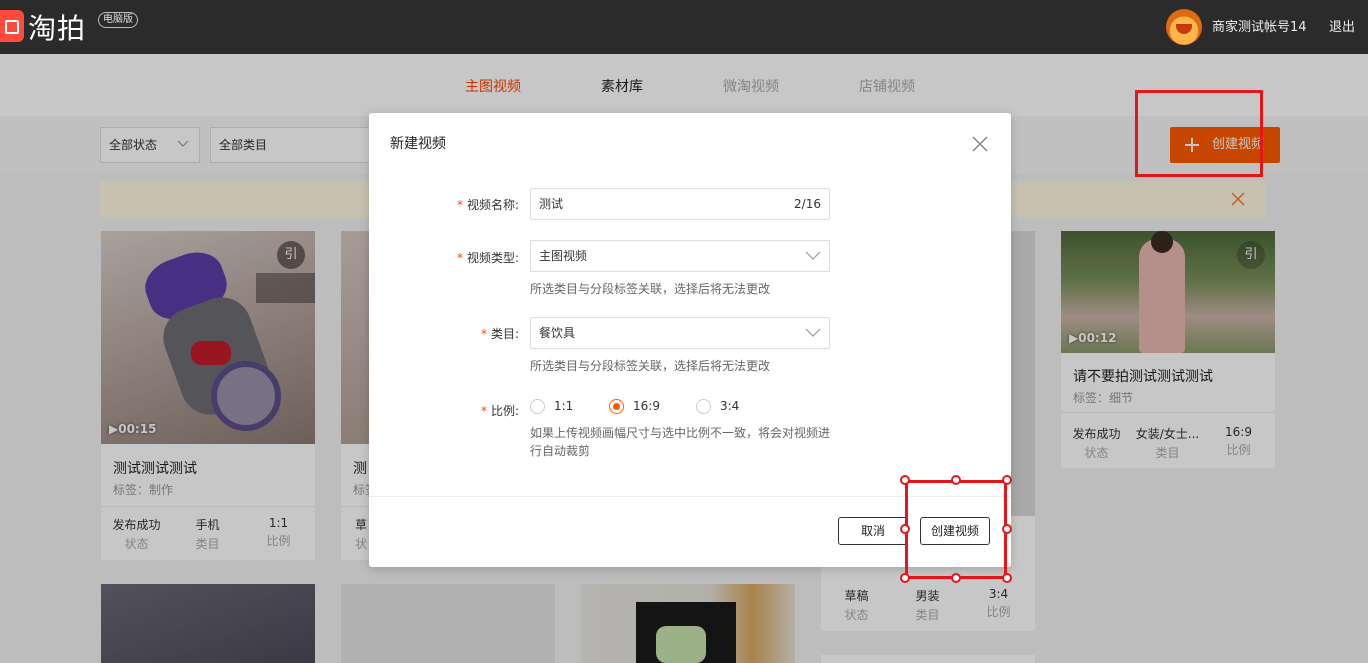 Image resolution: width=1368 pixels, height=663 pixels. Describe the element at coordinates (487, 205) in the screenshot. I see `video-name-label: * 视频名称:` at that location.